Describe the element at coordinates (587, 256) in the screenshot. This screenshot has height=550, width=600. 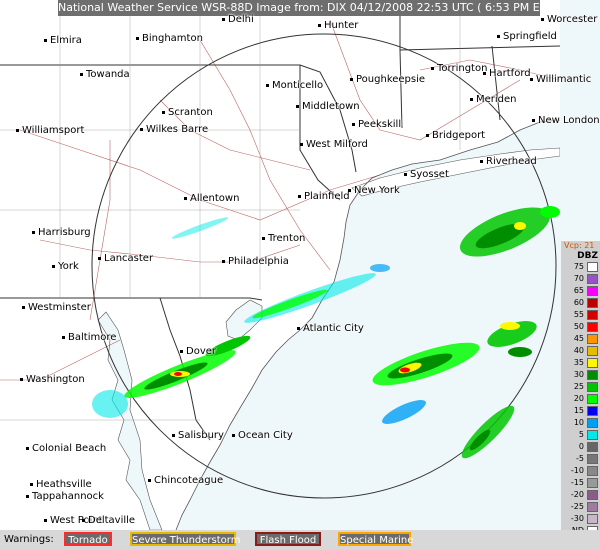
I see `legend-unit: DBZ` at that location.